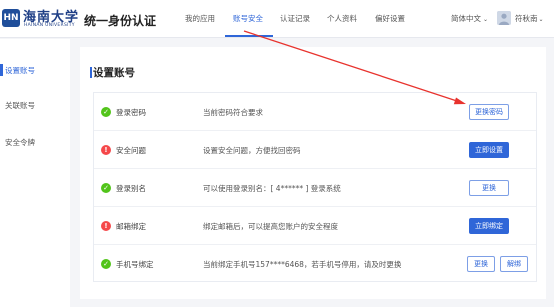  Describe the element at coordinates (131, 226) in the screenshot. I see `row-label: 邮箱绑定` at that location.